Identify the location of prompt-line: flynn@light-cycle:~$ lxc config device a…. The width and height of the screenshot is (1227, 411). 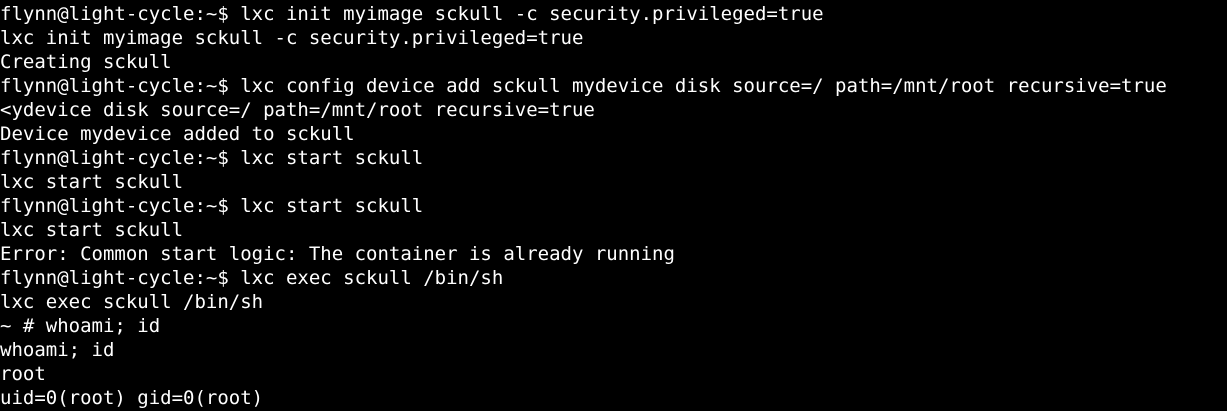
(583, 86).